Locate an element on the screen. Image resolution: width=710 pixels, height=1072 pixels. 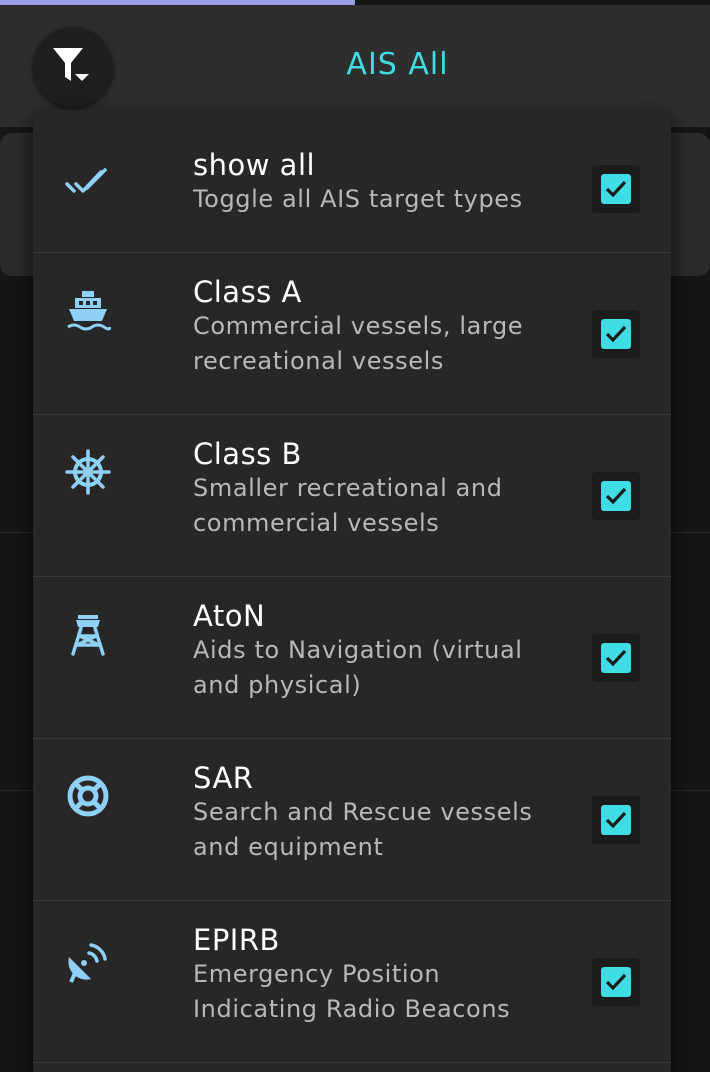
class-b-checkbox is located at coordinates (616, 496).